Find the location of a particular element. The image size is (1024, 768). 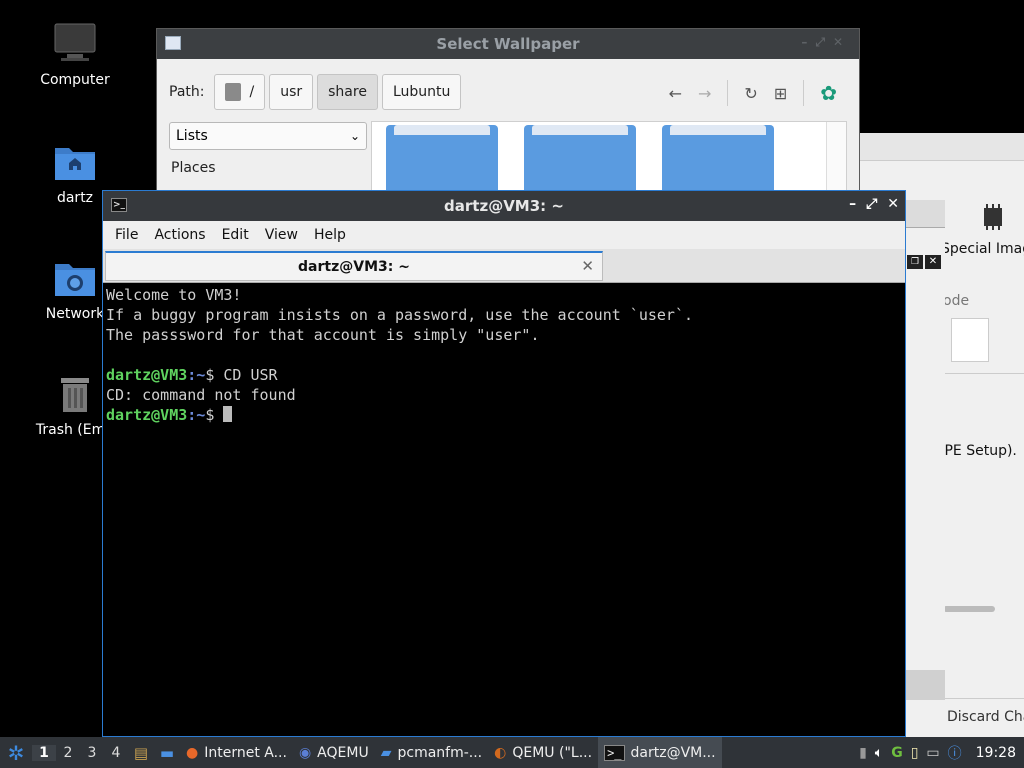

update-icon: ⓘ is located at coordinates (955, 753).